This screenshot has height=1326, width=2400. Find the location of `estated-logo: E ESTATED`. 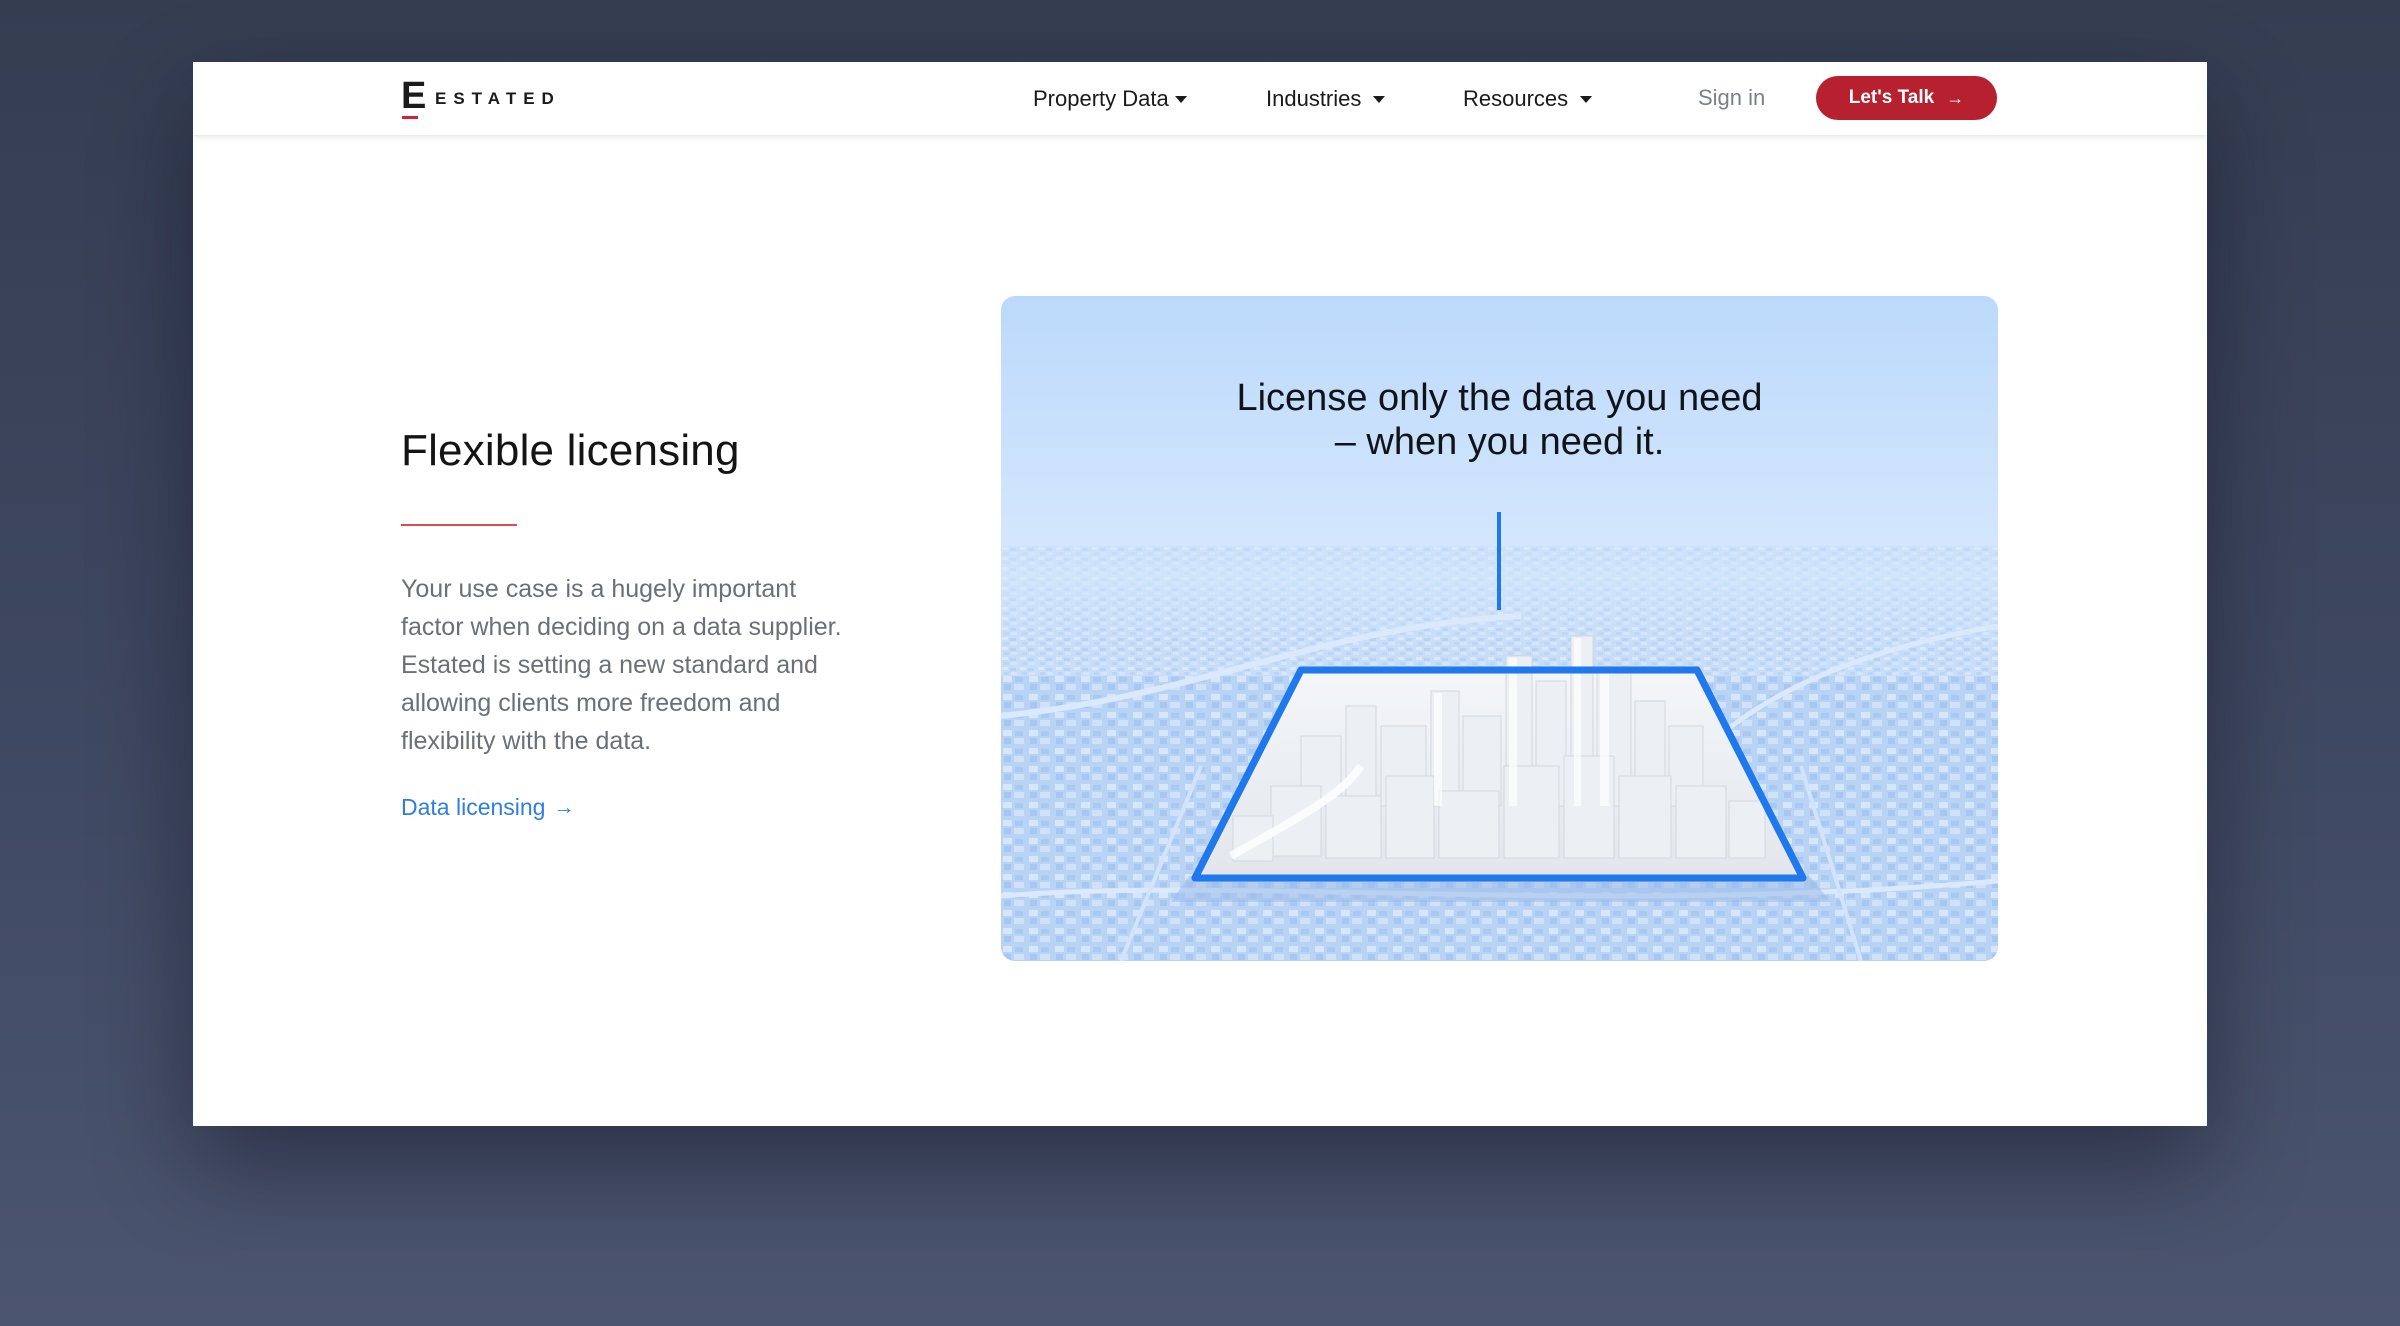

estated-logo: E ESTATED is located at coordinates (481, 98).